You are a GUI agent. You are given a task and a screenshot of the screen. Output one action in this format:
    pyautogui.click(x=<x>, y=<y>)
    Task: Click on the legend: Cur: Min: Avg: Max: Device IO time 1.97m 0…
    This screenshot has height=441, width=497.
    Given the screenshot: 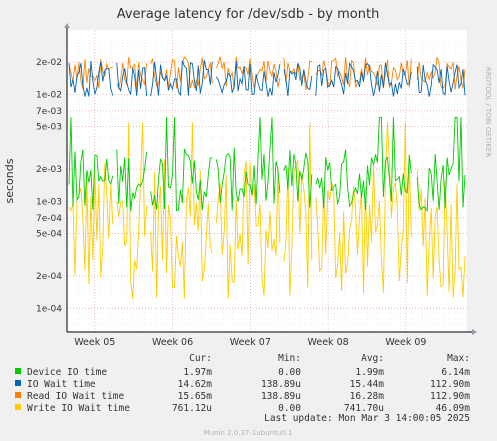 What is the action you would take?
    pyautogui.click(x=242, y=383)
    